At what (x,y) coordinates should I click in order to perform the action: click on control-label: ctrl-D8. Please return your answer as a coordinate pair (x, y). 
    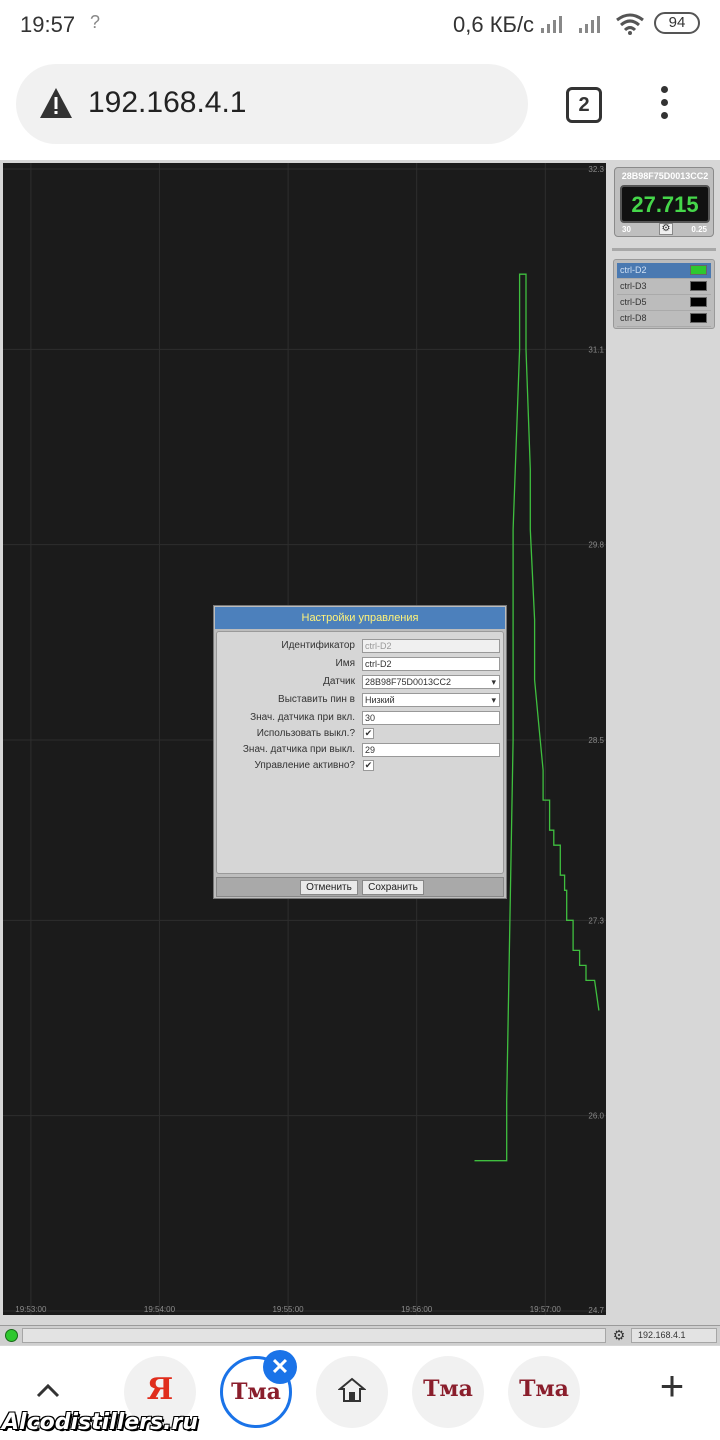
    Looking at the image, I should click on (633, 318).